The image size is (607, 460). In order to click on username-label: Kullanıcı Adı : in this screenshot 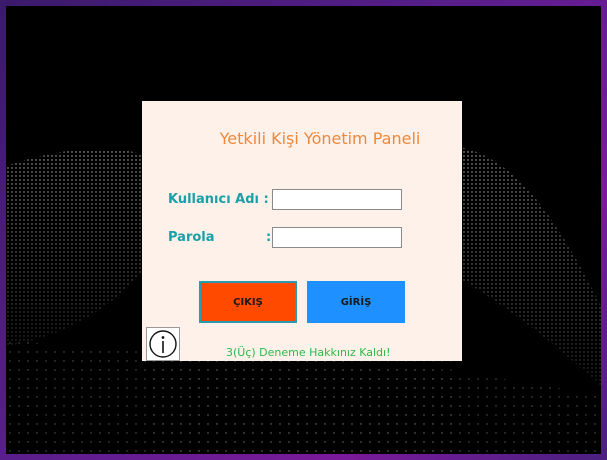, I will do `click(218, 199)`.